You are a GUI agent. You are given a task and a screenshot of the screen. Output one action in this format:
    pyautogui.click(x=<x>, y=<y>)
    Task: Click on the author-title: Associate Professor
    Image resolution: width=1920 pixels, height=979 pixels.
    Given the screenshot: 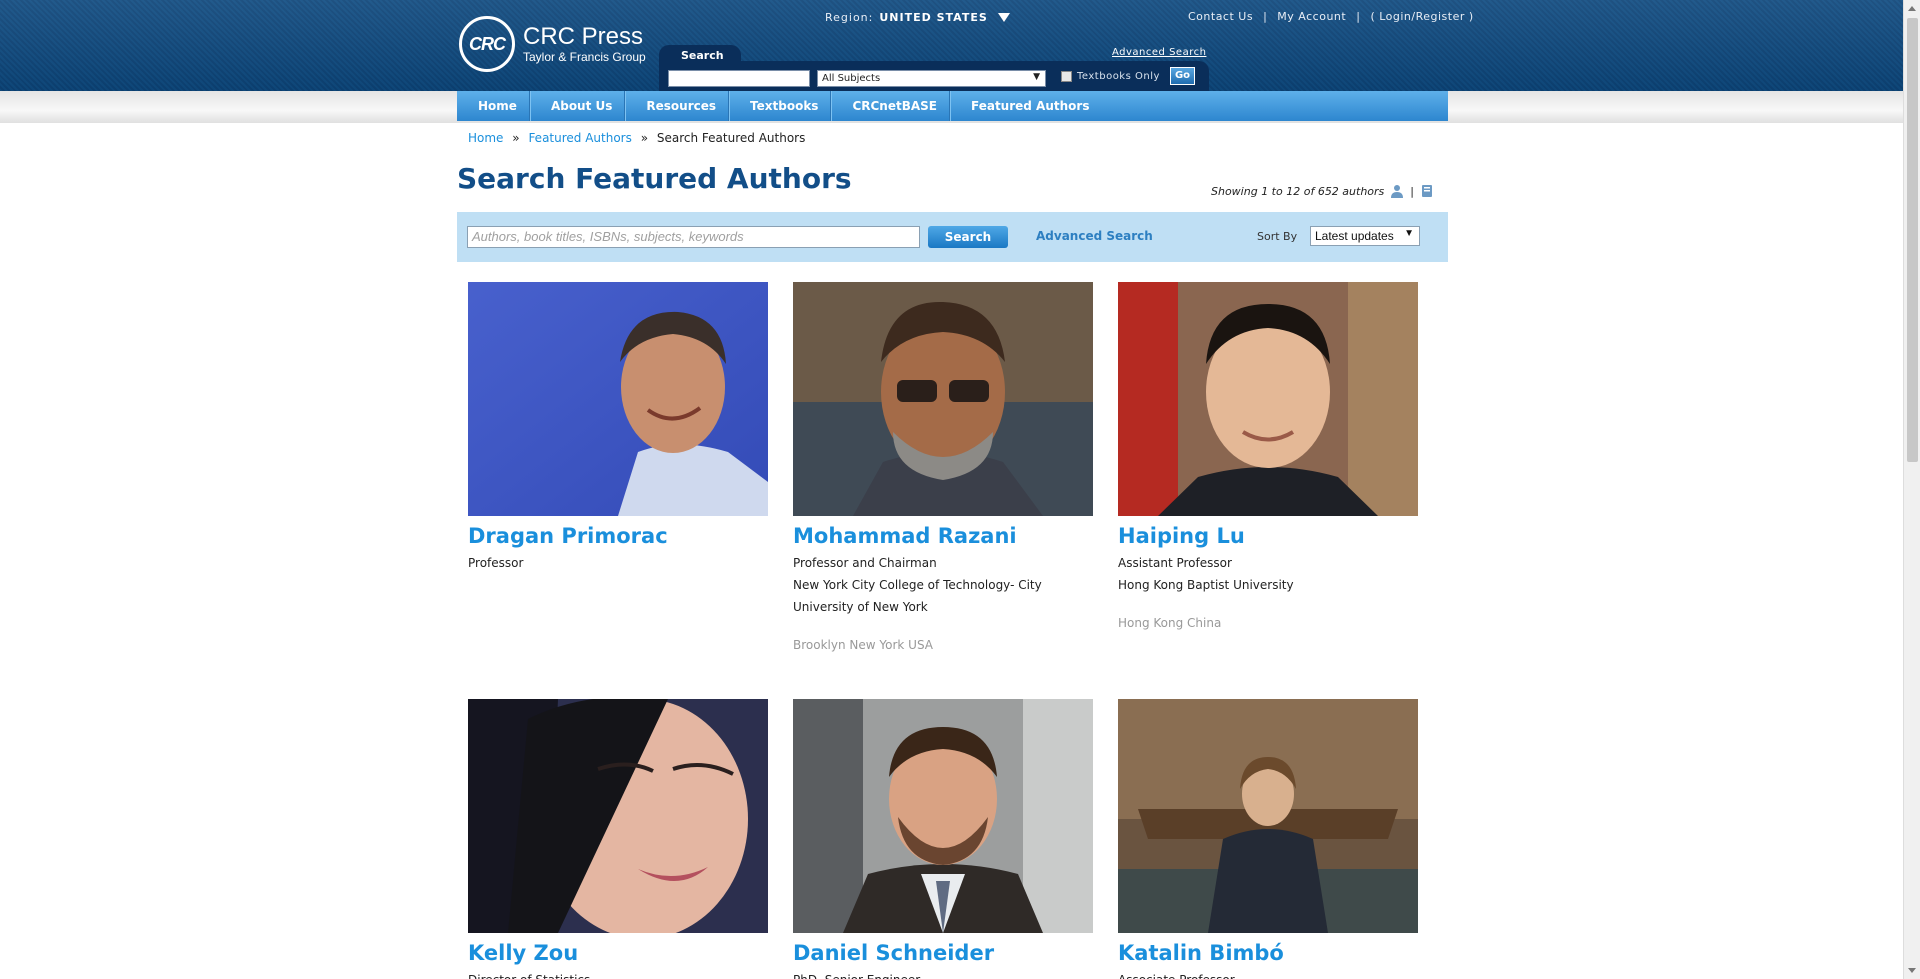 What is the action you would take?
    pyautogui.click(x=1268, y=974)
    